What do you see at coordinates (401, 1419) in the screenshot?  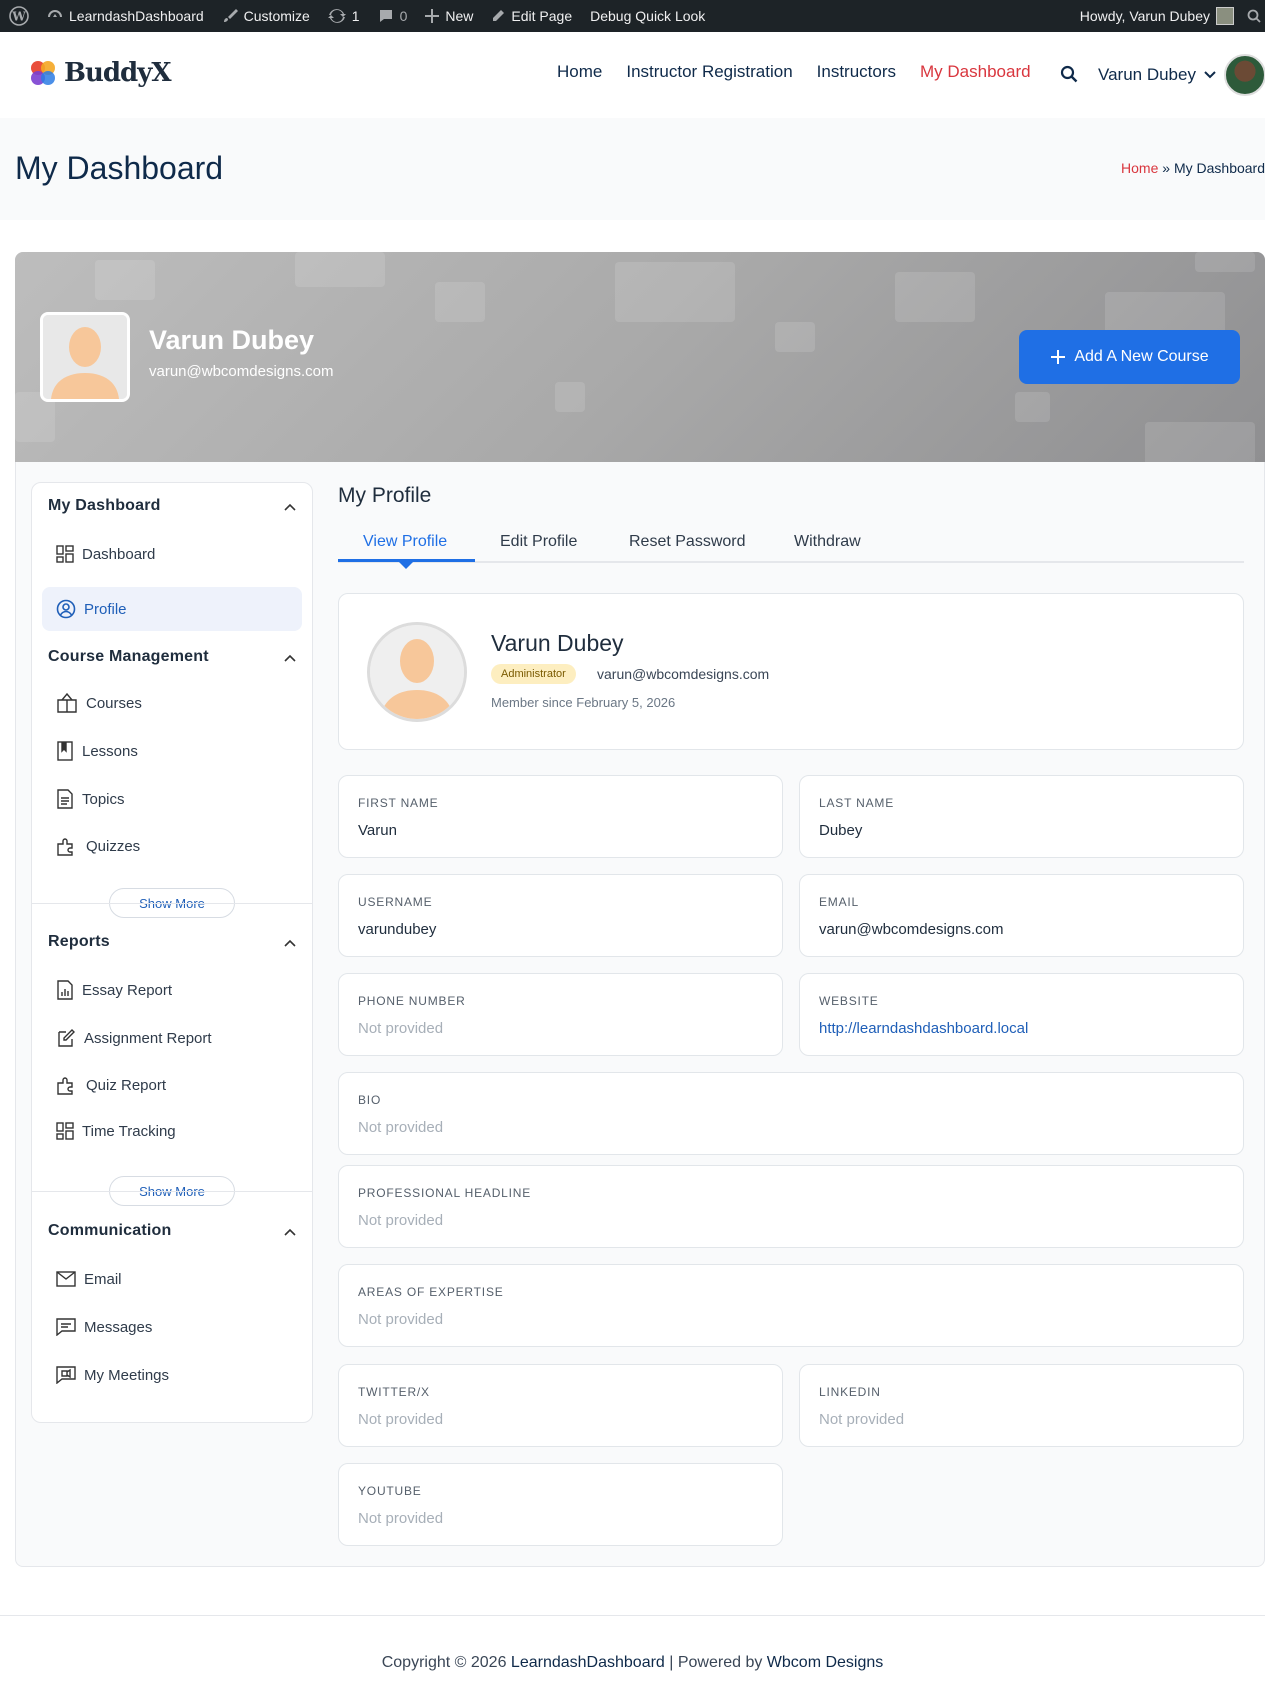 I see `field-value: Not provided` at bounding box center [401, 1419].